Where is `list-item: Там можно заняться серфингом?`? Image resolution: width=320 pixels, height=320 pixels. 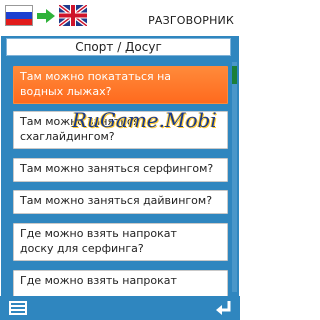
list-item: Там можно заняться серфингом? is located at coordinates (120, 170).